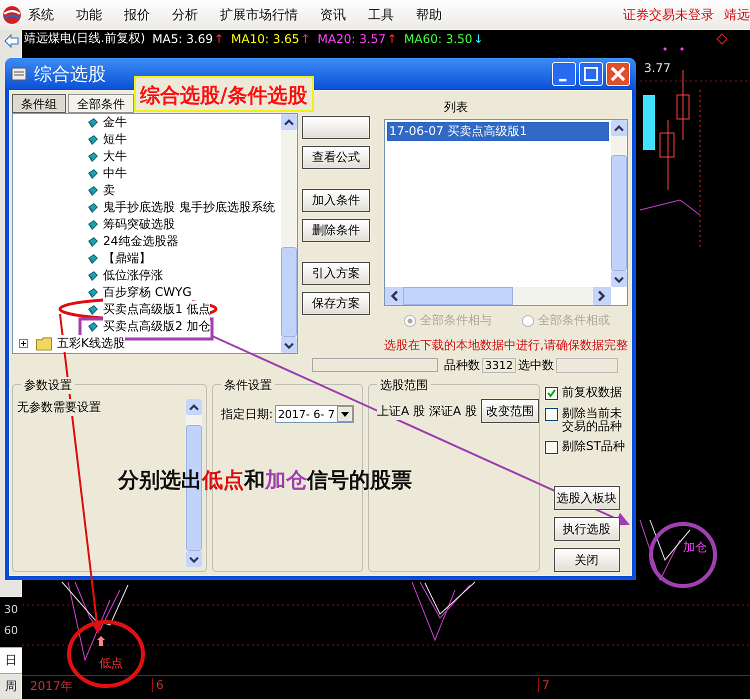 The image size is (750, 699). What do you see at coordinates (156, 326) in the screenshot?
I see `tree-item: 买卖点高级版2 加仓` at bounding box center [156, 326].